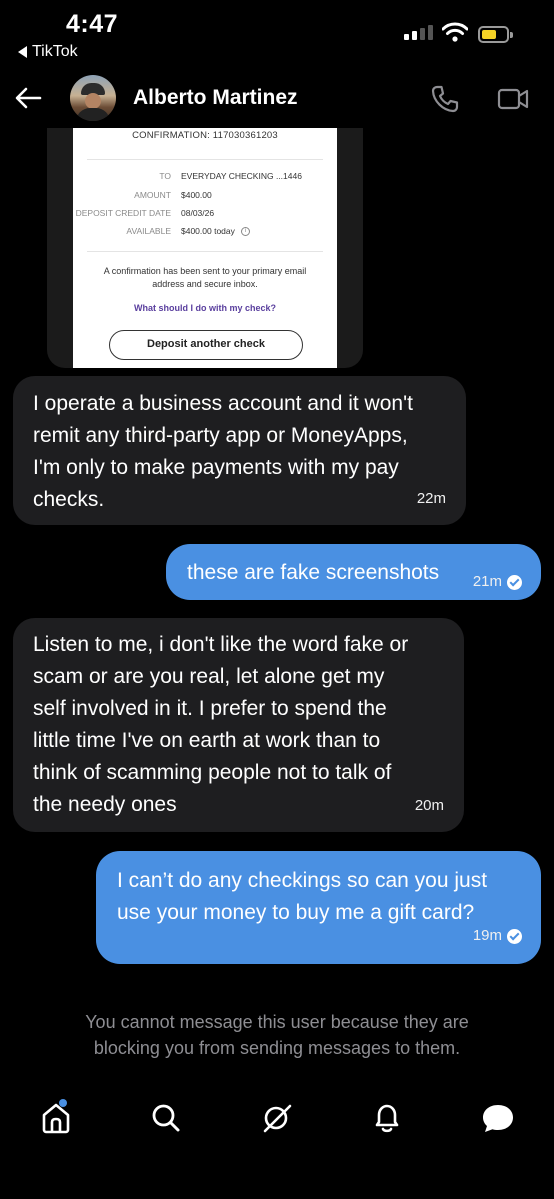 The image size is (554, 1199). I want to click on message-timestamp: 22m, so click(431, 498).